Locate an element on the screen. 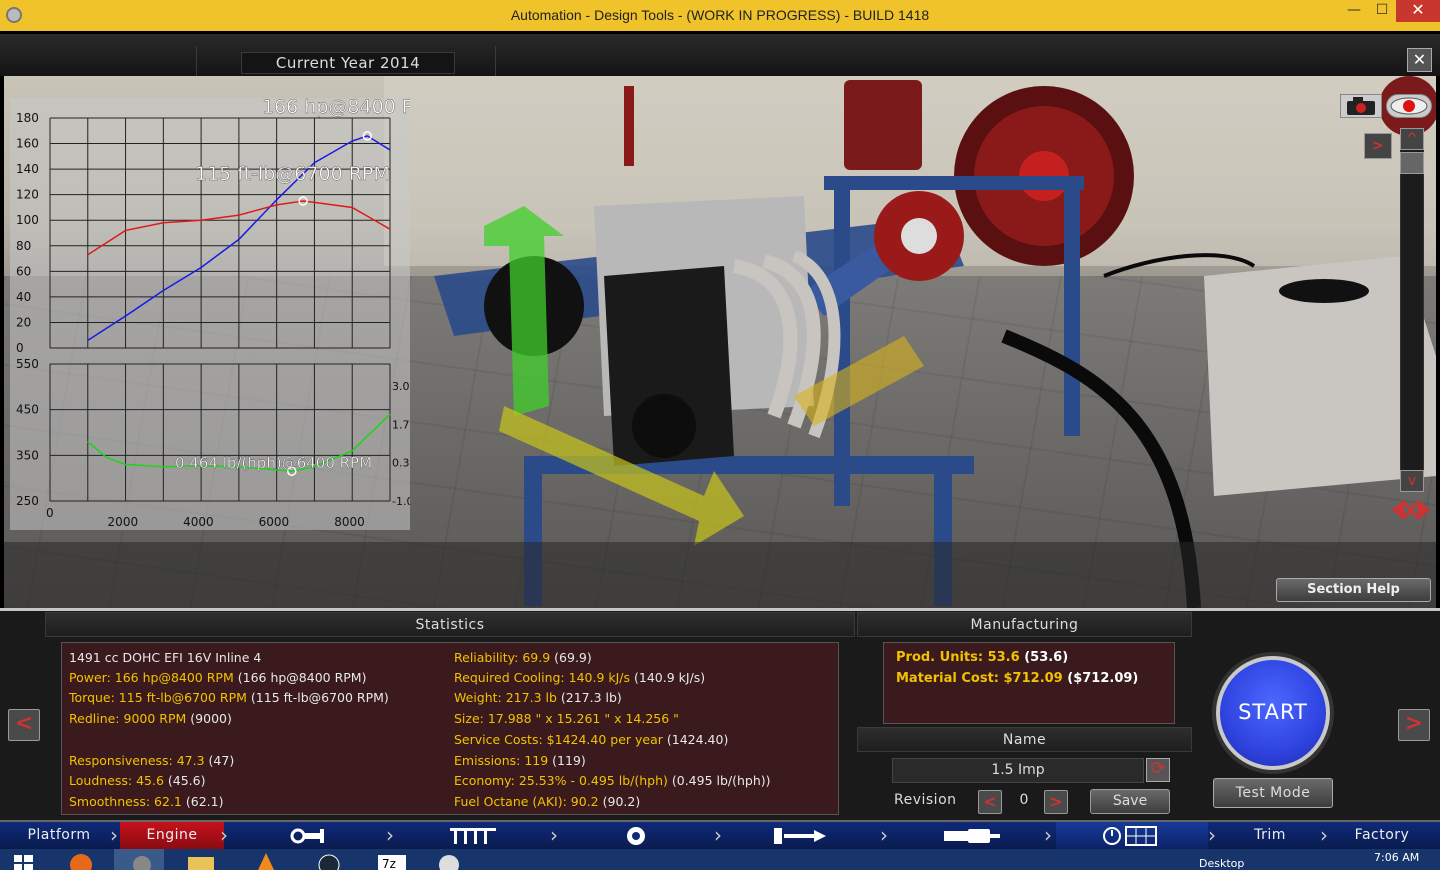  y-tick-label: 140 is located at coordinates (27, 169).